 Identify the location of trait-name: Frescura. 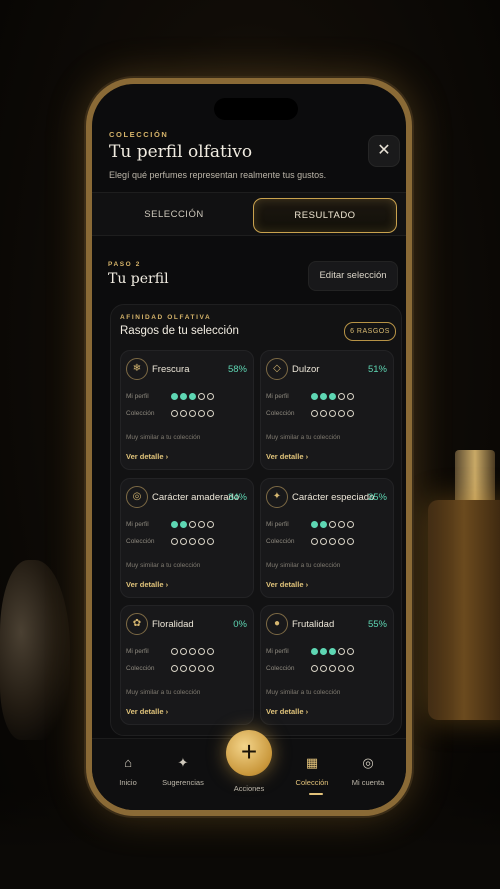
(171, 369).